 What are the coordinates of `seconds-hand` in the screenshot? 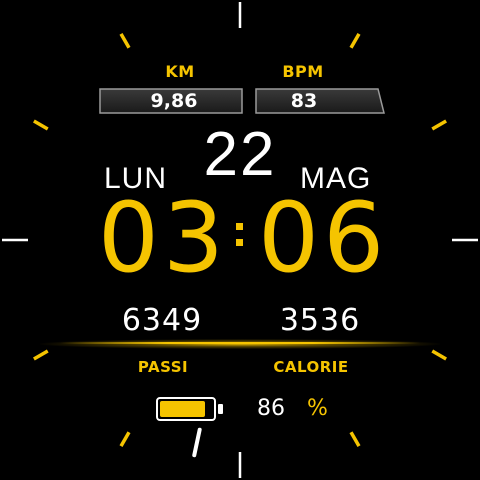 It's located at (197, 442).